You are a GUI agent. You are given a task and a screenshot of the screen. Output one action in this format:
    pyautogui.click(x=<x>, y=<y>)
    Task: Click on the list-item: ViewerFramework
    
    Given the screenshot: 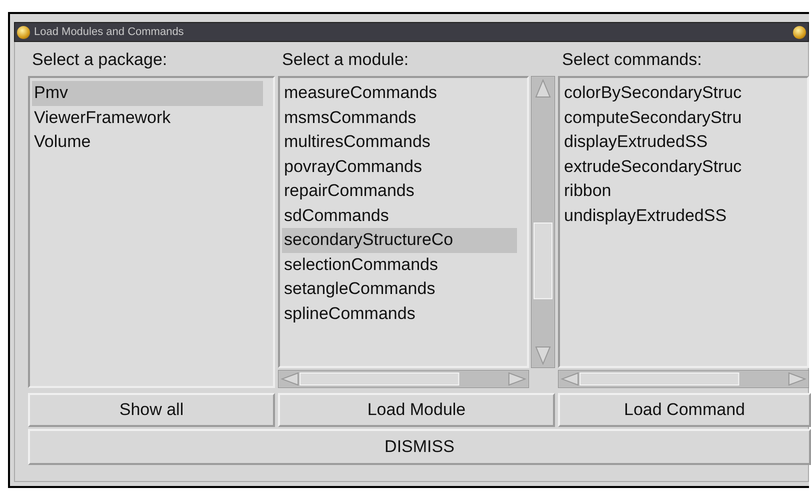 What is the action you would take?
    pyautogui.click(x=147, y=118)
    